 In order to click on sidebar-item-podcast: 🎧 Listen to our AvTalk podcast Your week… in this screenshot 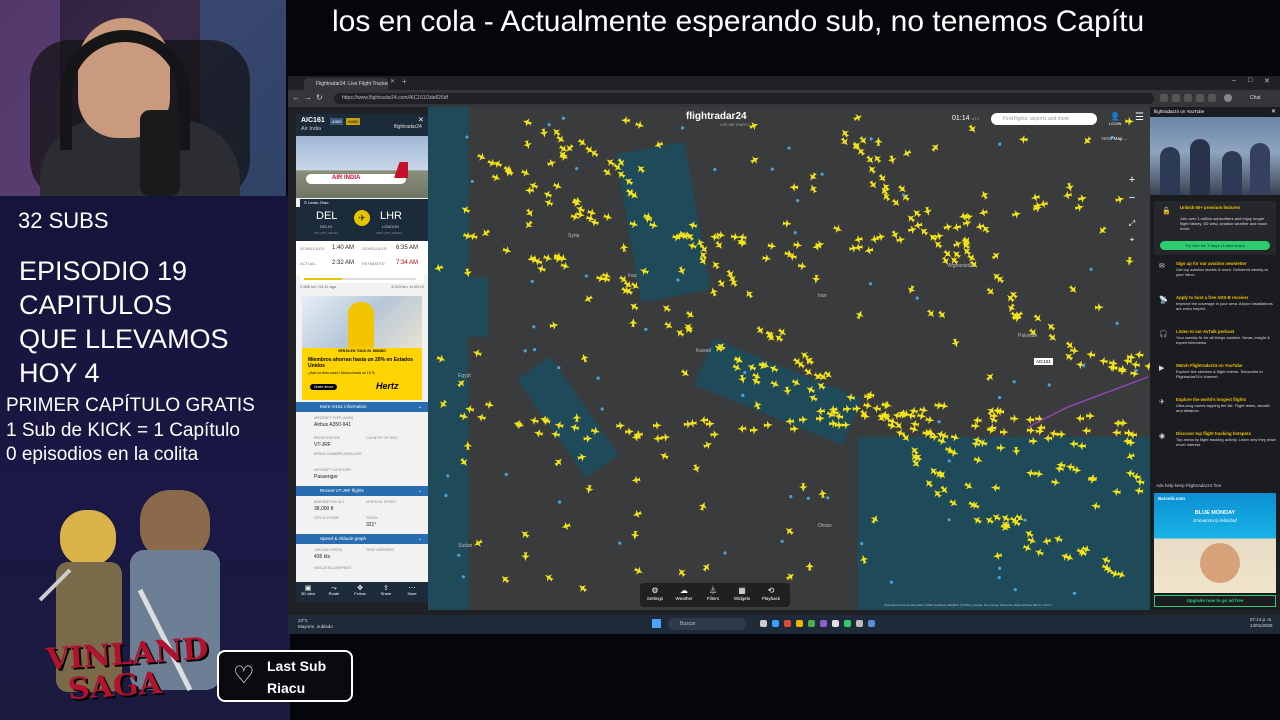, I will do `click(1215, 346)`.